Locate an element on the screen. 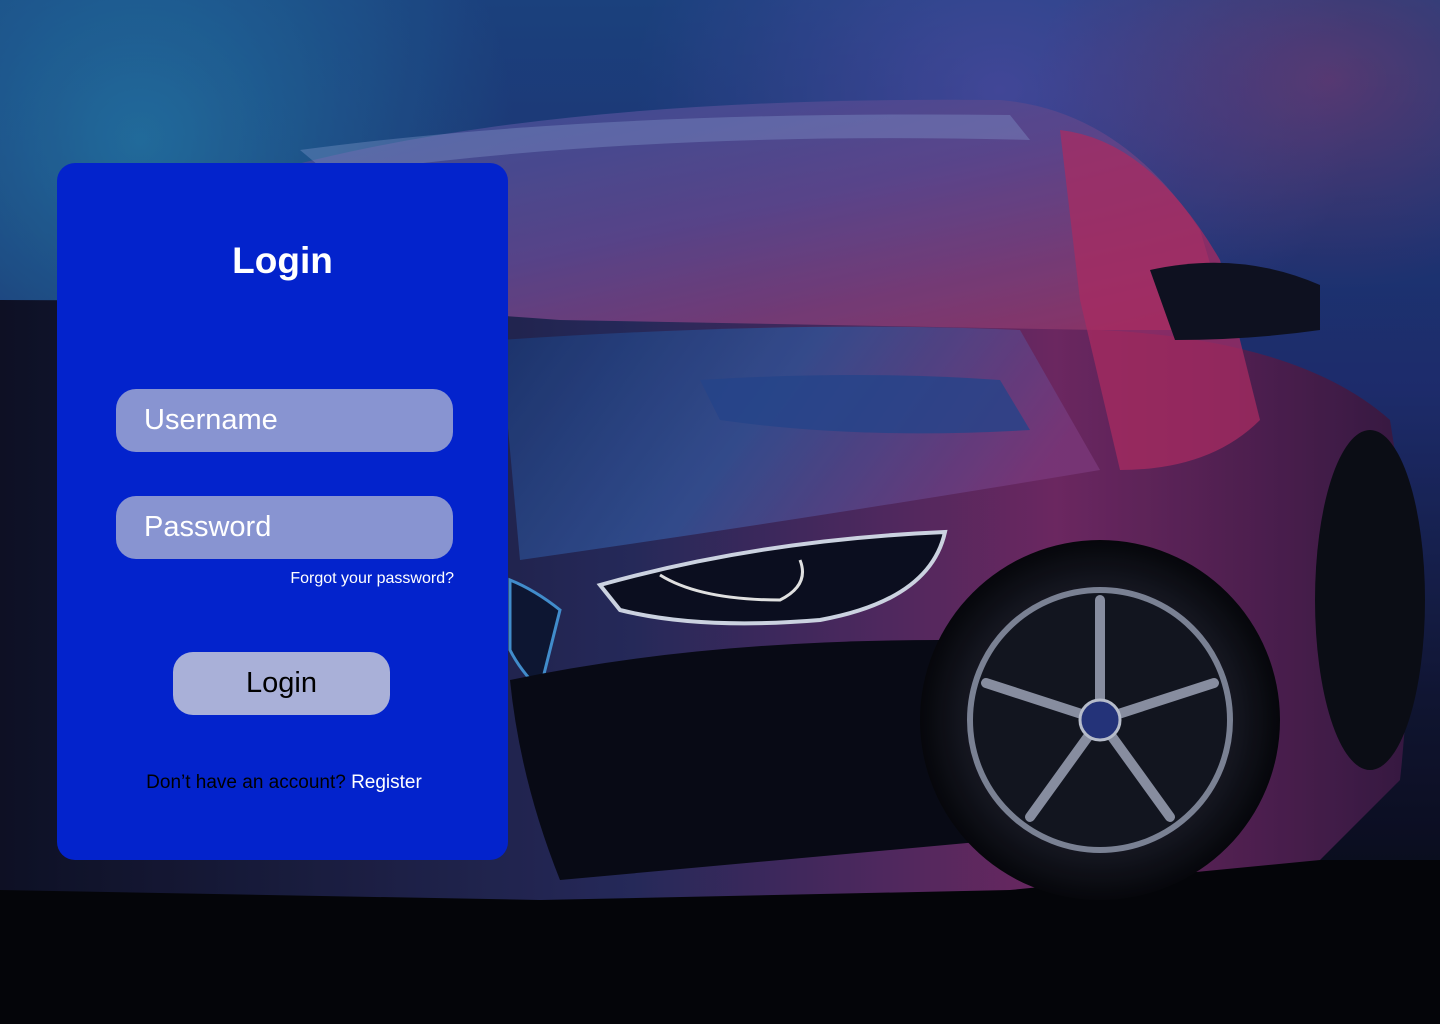 The image size is (1440, 1024). login-title: Login is located at coordinates (282, 260).